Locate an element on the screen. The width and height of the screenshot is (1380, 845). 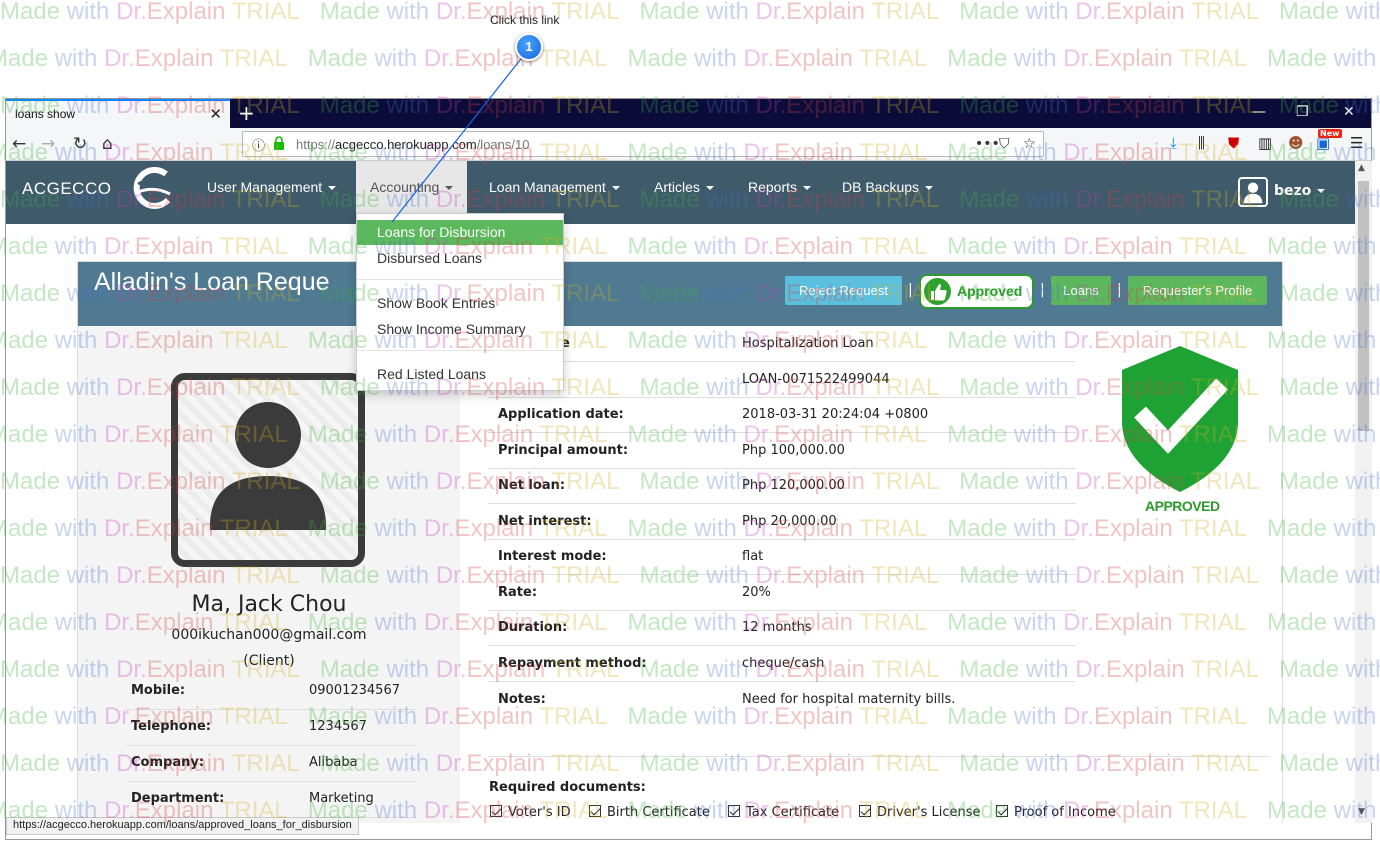
callout-badge: 1 is located at coordinates (529, 47).